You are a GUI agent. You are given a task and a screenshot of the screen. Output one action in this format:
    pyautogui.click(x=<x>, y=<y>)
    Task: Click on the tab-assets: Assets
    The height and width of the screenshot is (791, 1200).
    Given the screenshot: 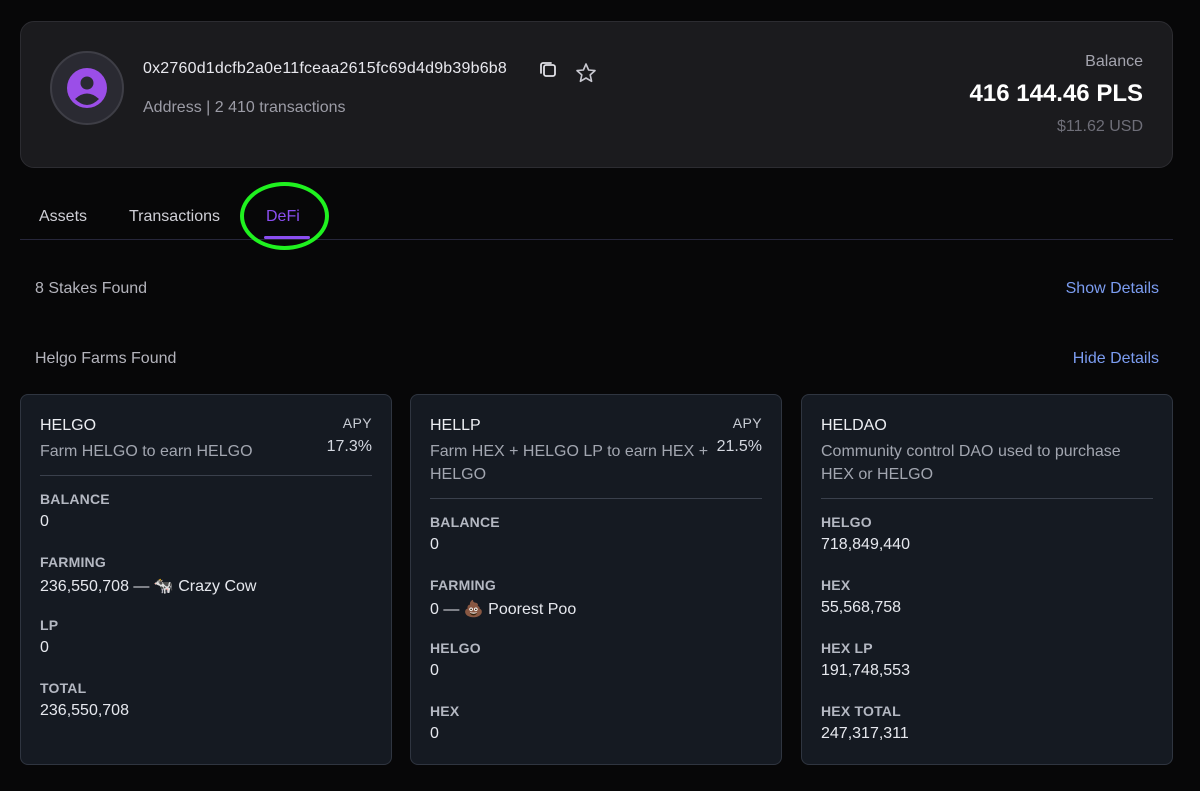 What is the action you would take?
    pyautogui.click(x=63, y=217)
    